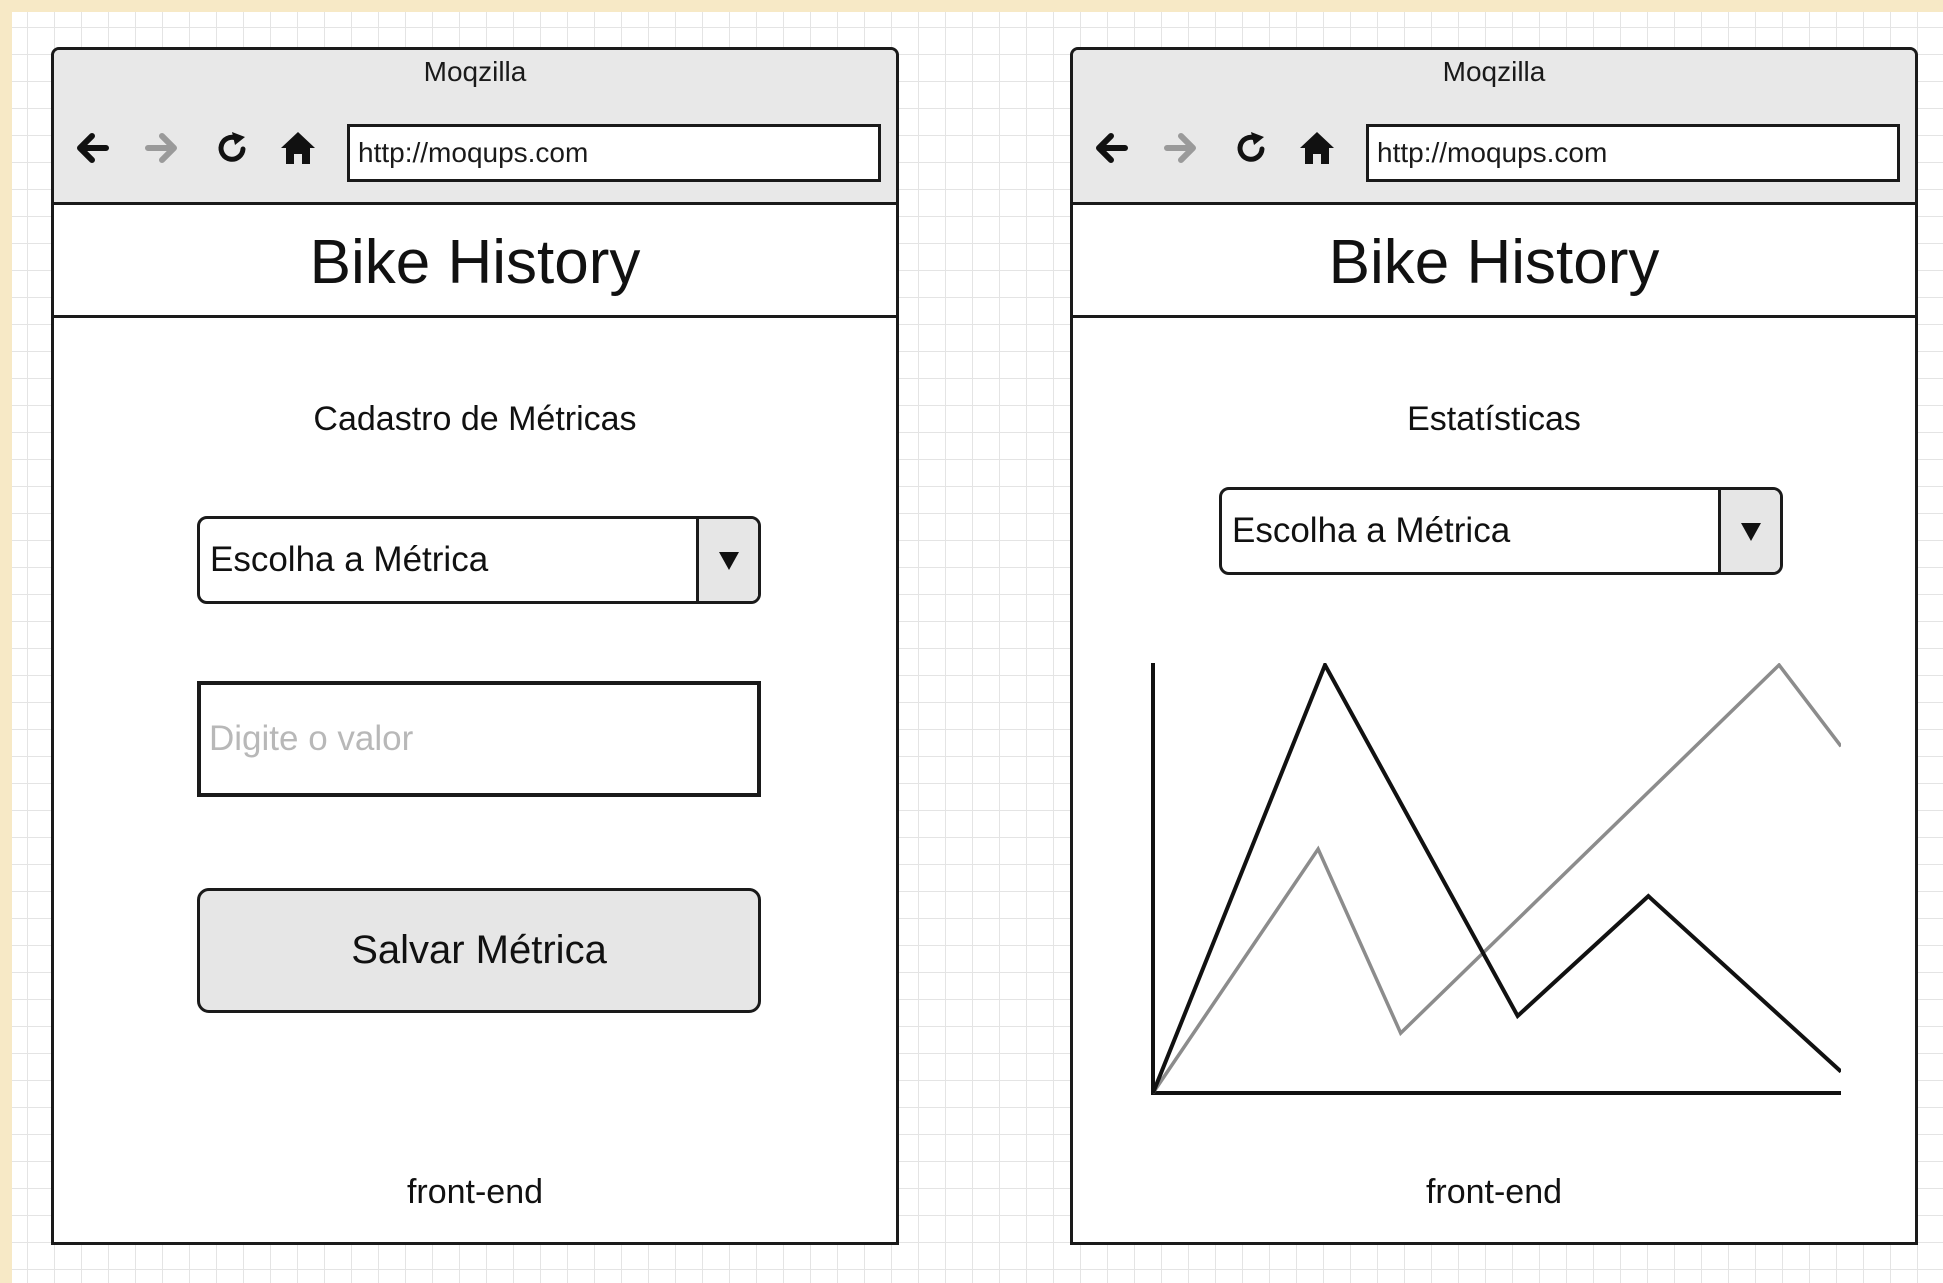 This screenshot has width=1943, height=1283. What do you see at coordinates (475, 419) in the screenshot?
I see `section-title: Cadastro de Métricas` at bounding box center [475, 419].